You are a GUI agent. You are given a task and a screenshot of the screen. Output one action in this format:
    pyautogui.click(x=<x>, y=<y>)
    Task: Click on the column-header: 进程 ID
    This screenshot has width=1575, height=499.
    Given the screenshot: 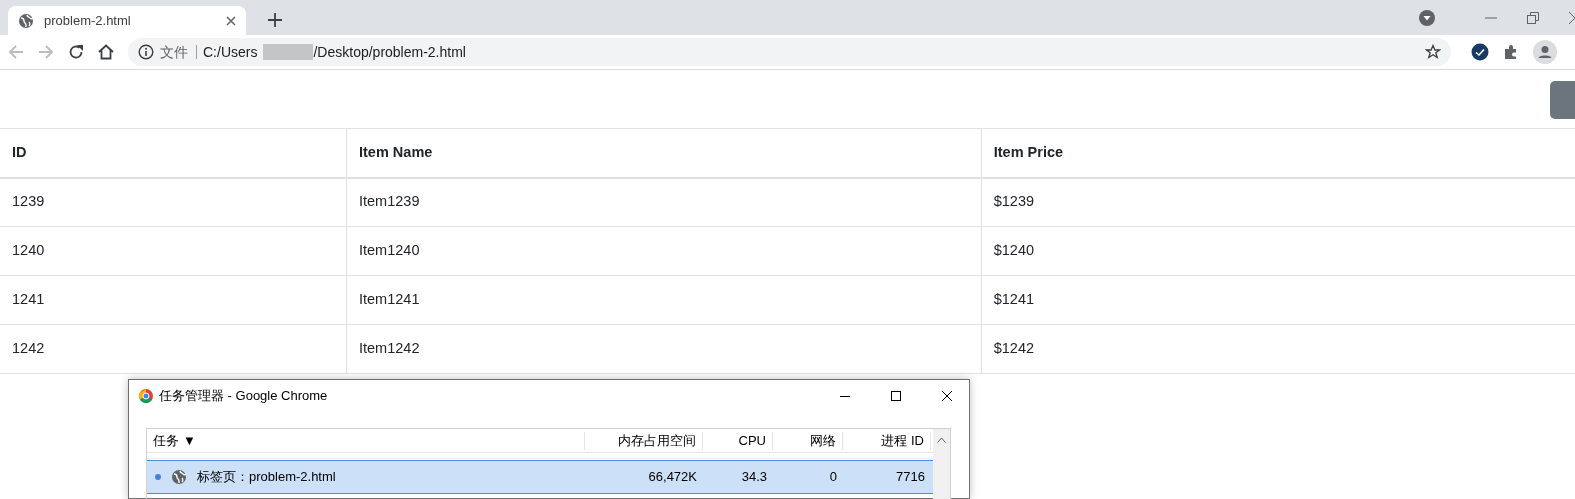 What is the action you would take?
    pyautogui.click(x=887, y=440)
    